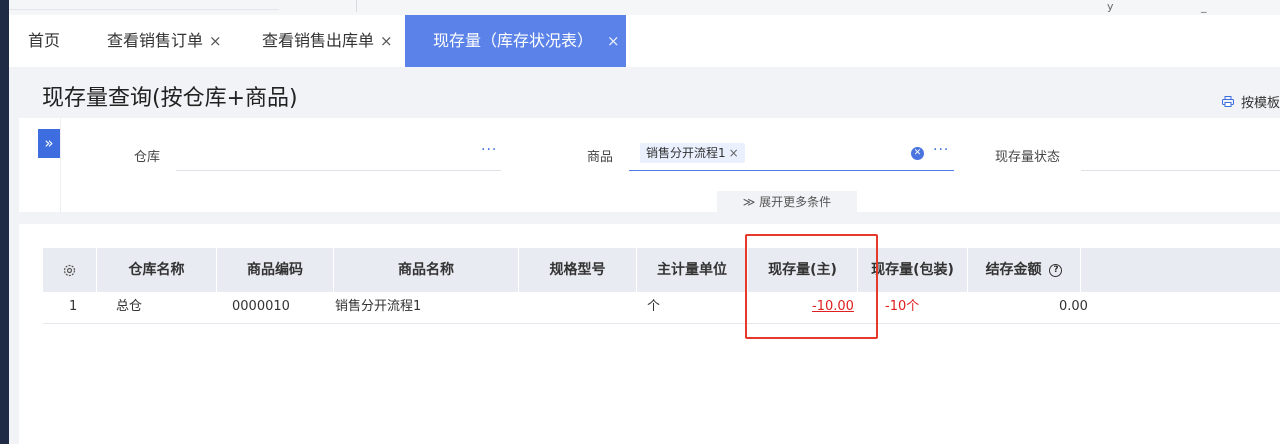 This screenshot has width=1280, height=444. Describe the element at coordinates (356, 6) in the screenshot. I see `top-divider` at that location.